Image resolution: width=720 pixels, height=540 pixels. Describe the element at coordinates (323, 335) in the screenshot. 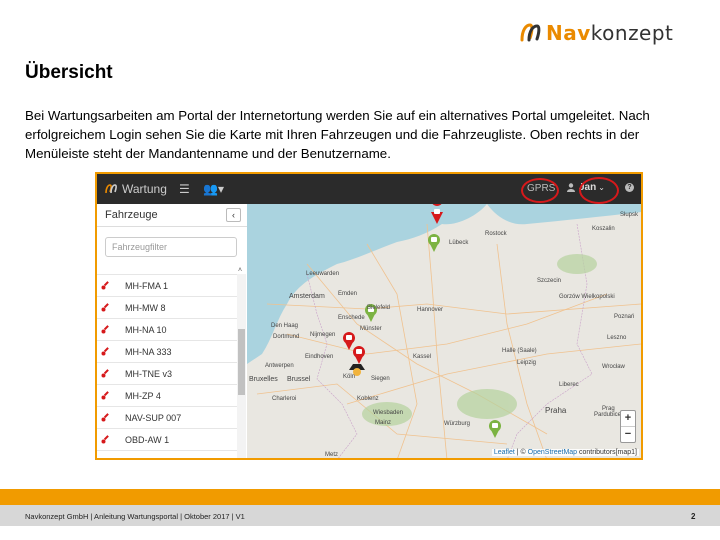

I see `map-label-nijmegen: Nijmegen` at that location.